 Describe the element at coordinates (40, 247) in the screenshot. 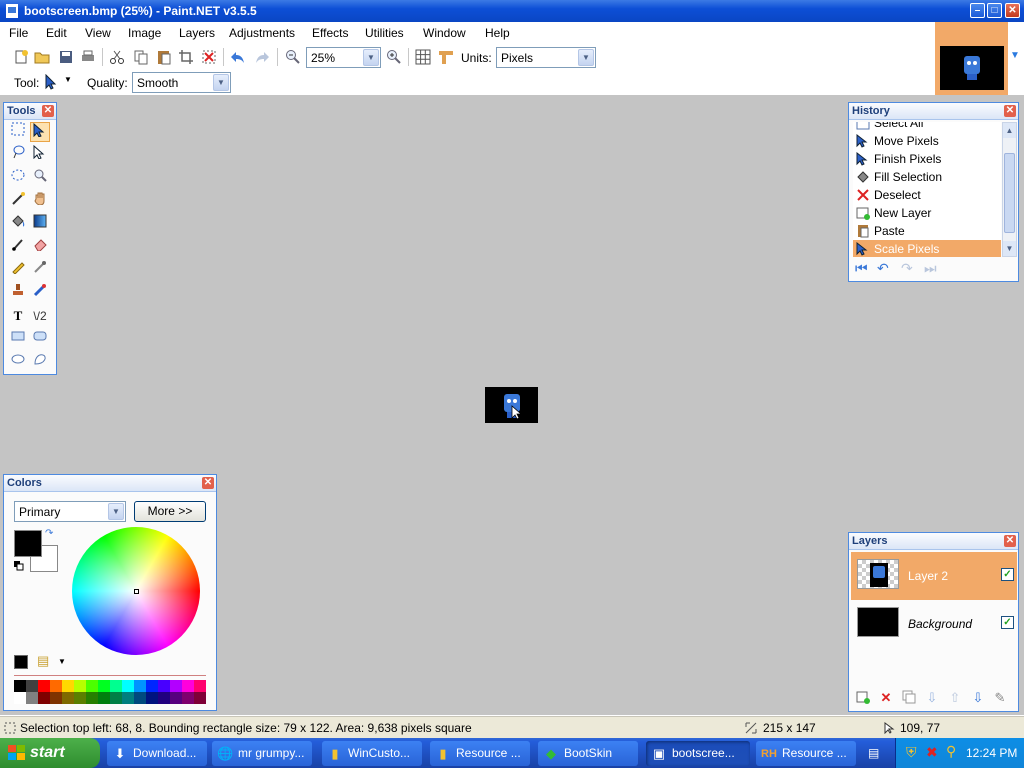

I see `eraser-icon` at that location.